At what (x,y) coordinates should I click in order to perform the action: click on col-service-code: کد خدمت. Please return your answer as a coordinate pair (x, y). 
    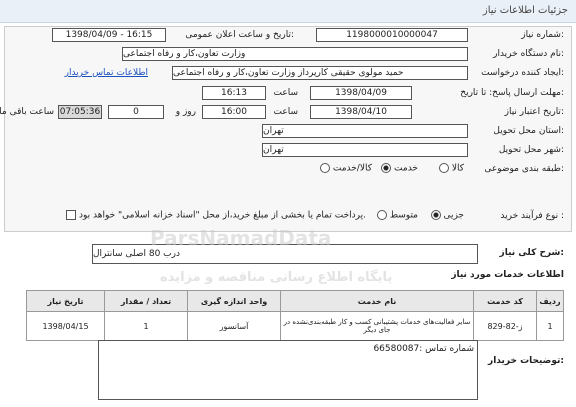
    Looking at the image, I should click on (505, 301).